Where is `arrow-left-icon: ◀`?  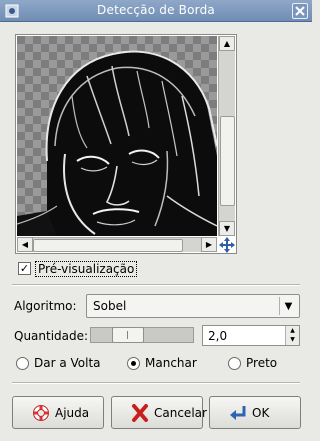 arrow-left-icon: ◀ is located at coordinates (25, 244).